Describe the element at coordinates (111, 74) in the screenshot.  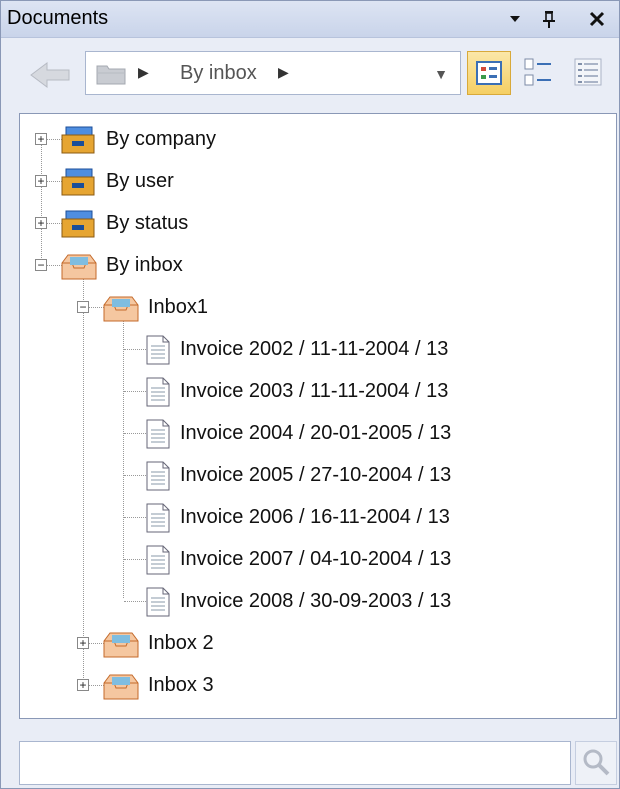
I see `folder-icon` at that location.